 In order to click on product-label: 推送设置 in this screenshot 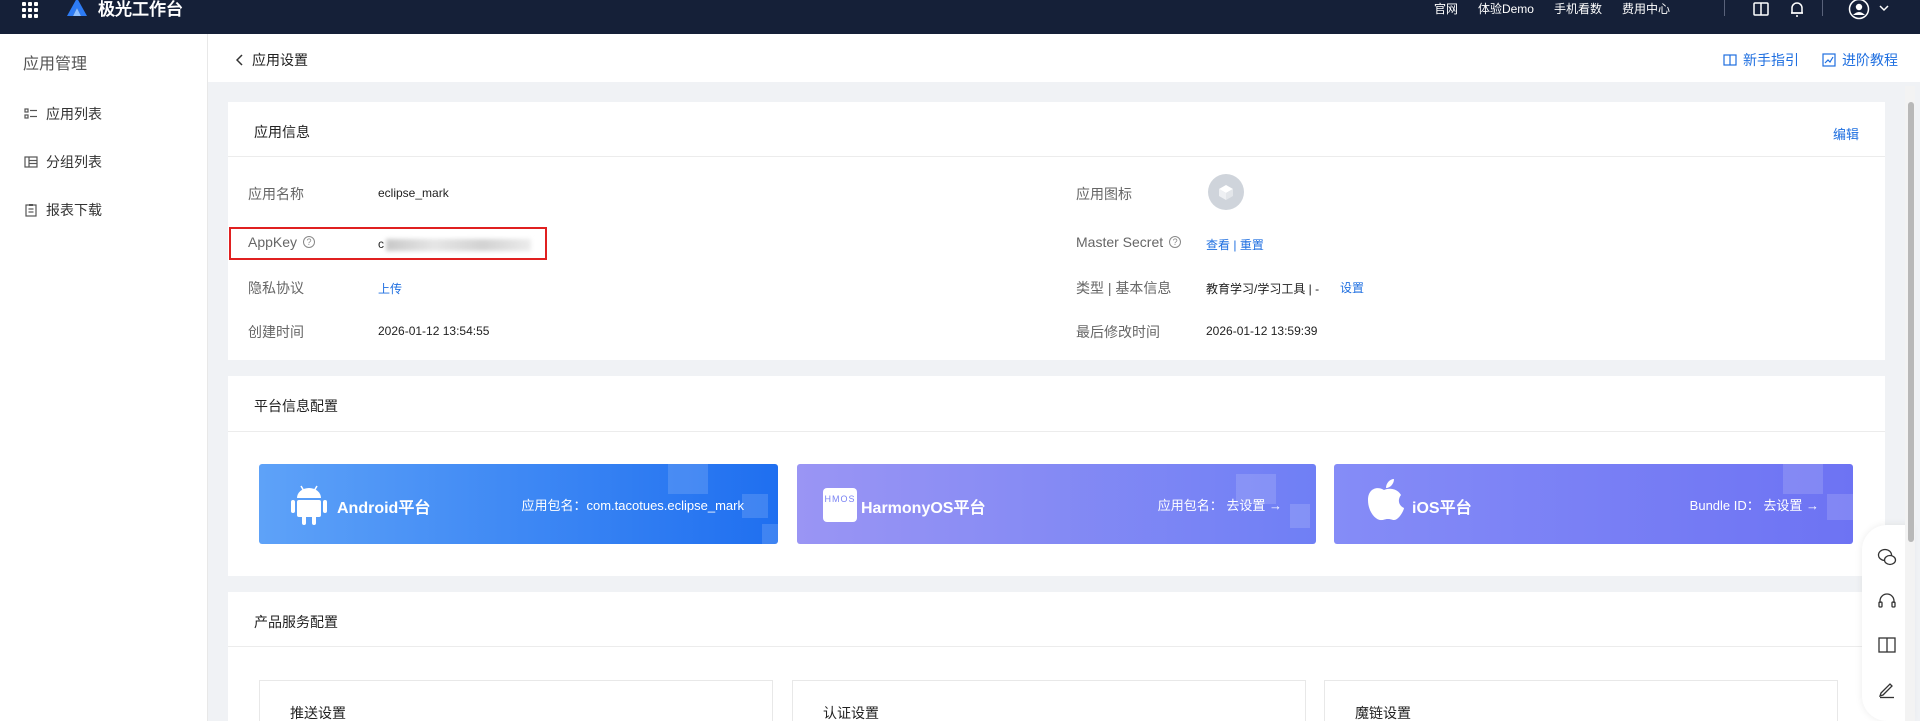, I will do `click(318, 713)`.